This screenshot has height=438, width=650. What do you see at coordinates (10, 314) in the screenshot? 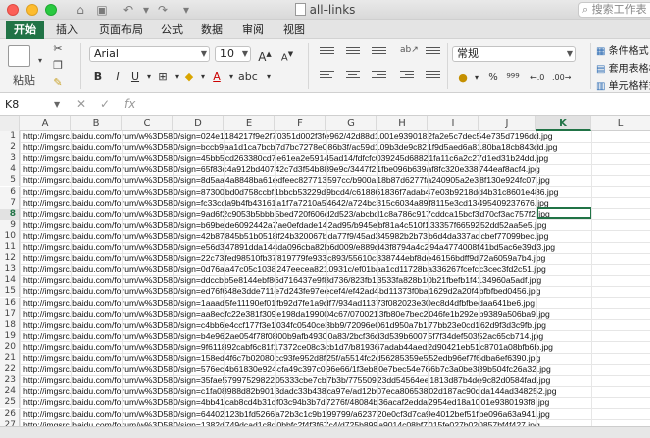
I see `row-header: 17` at bounding box center [10, 314].